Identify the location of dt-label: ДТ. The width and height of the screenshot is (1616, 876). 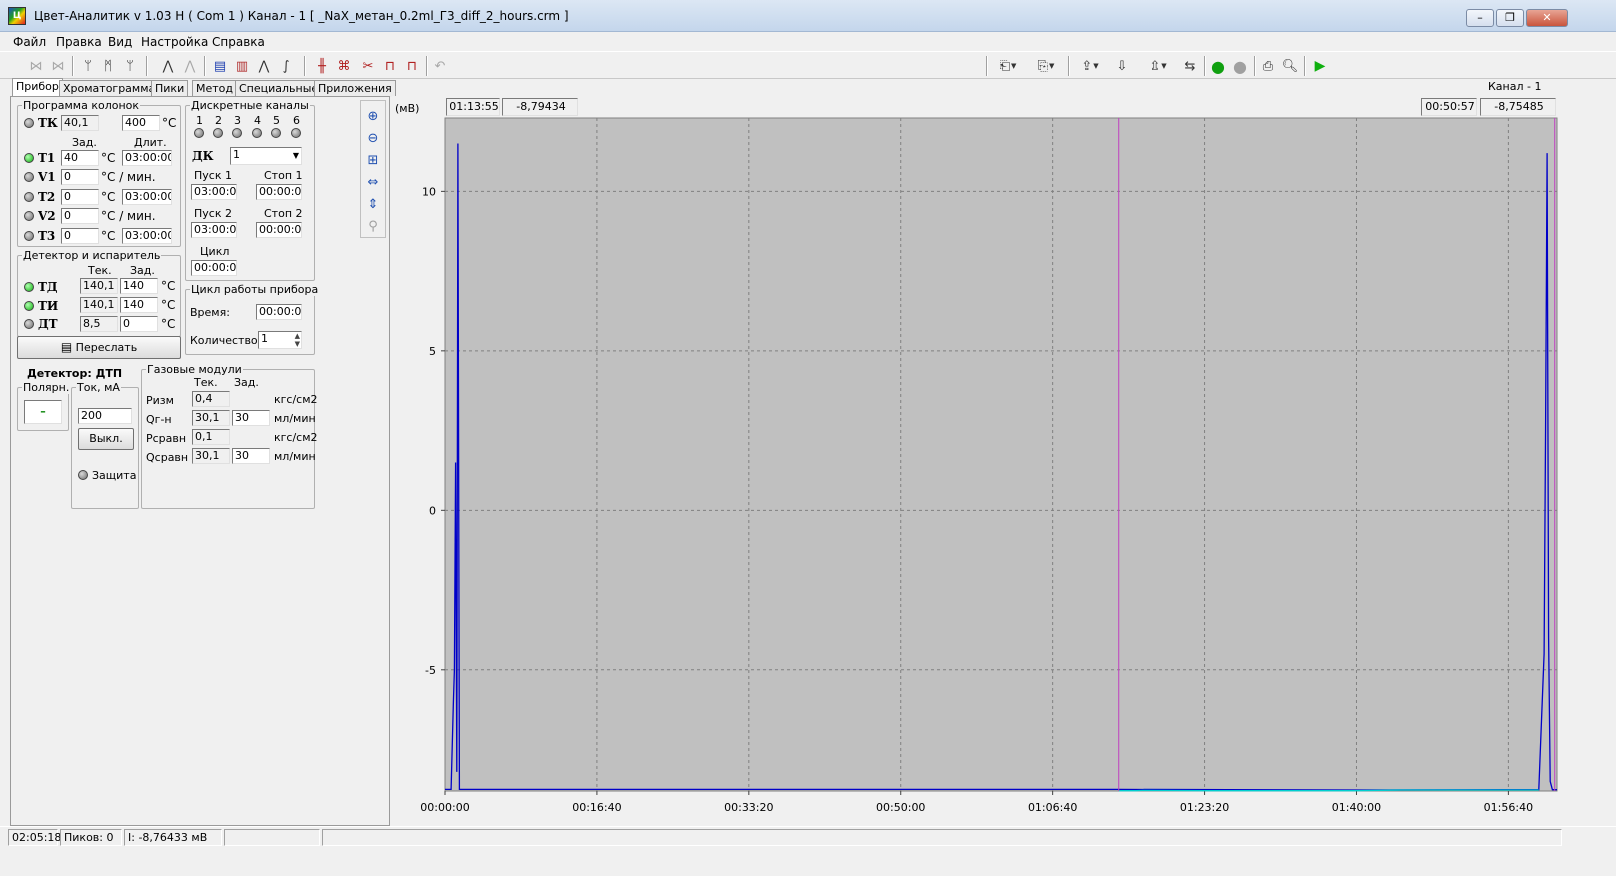
(48, 324).